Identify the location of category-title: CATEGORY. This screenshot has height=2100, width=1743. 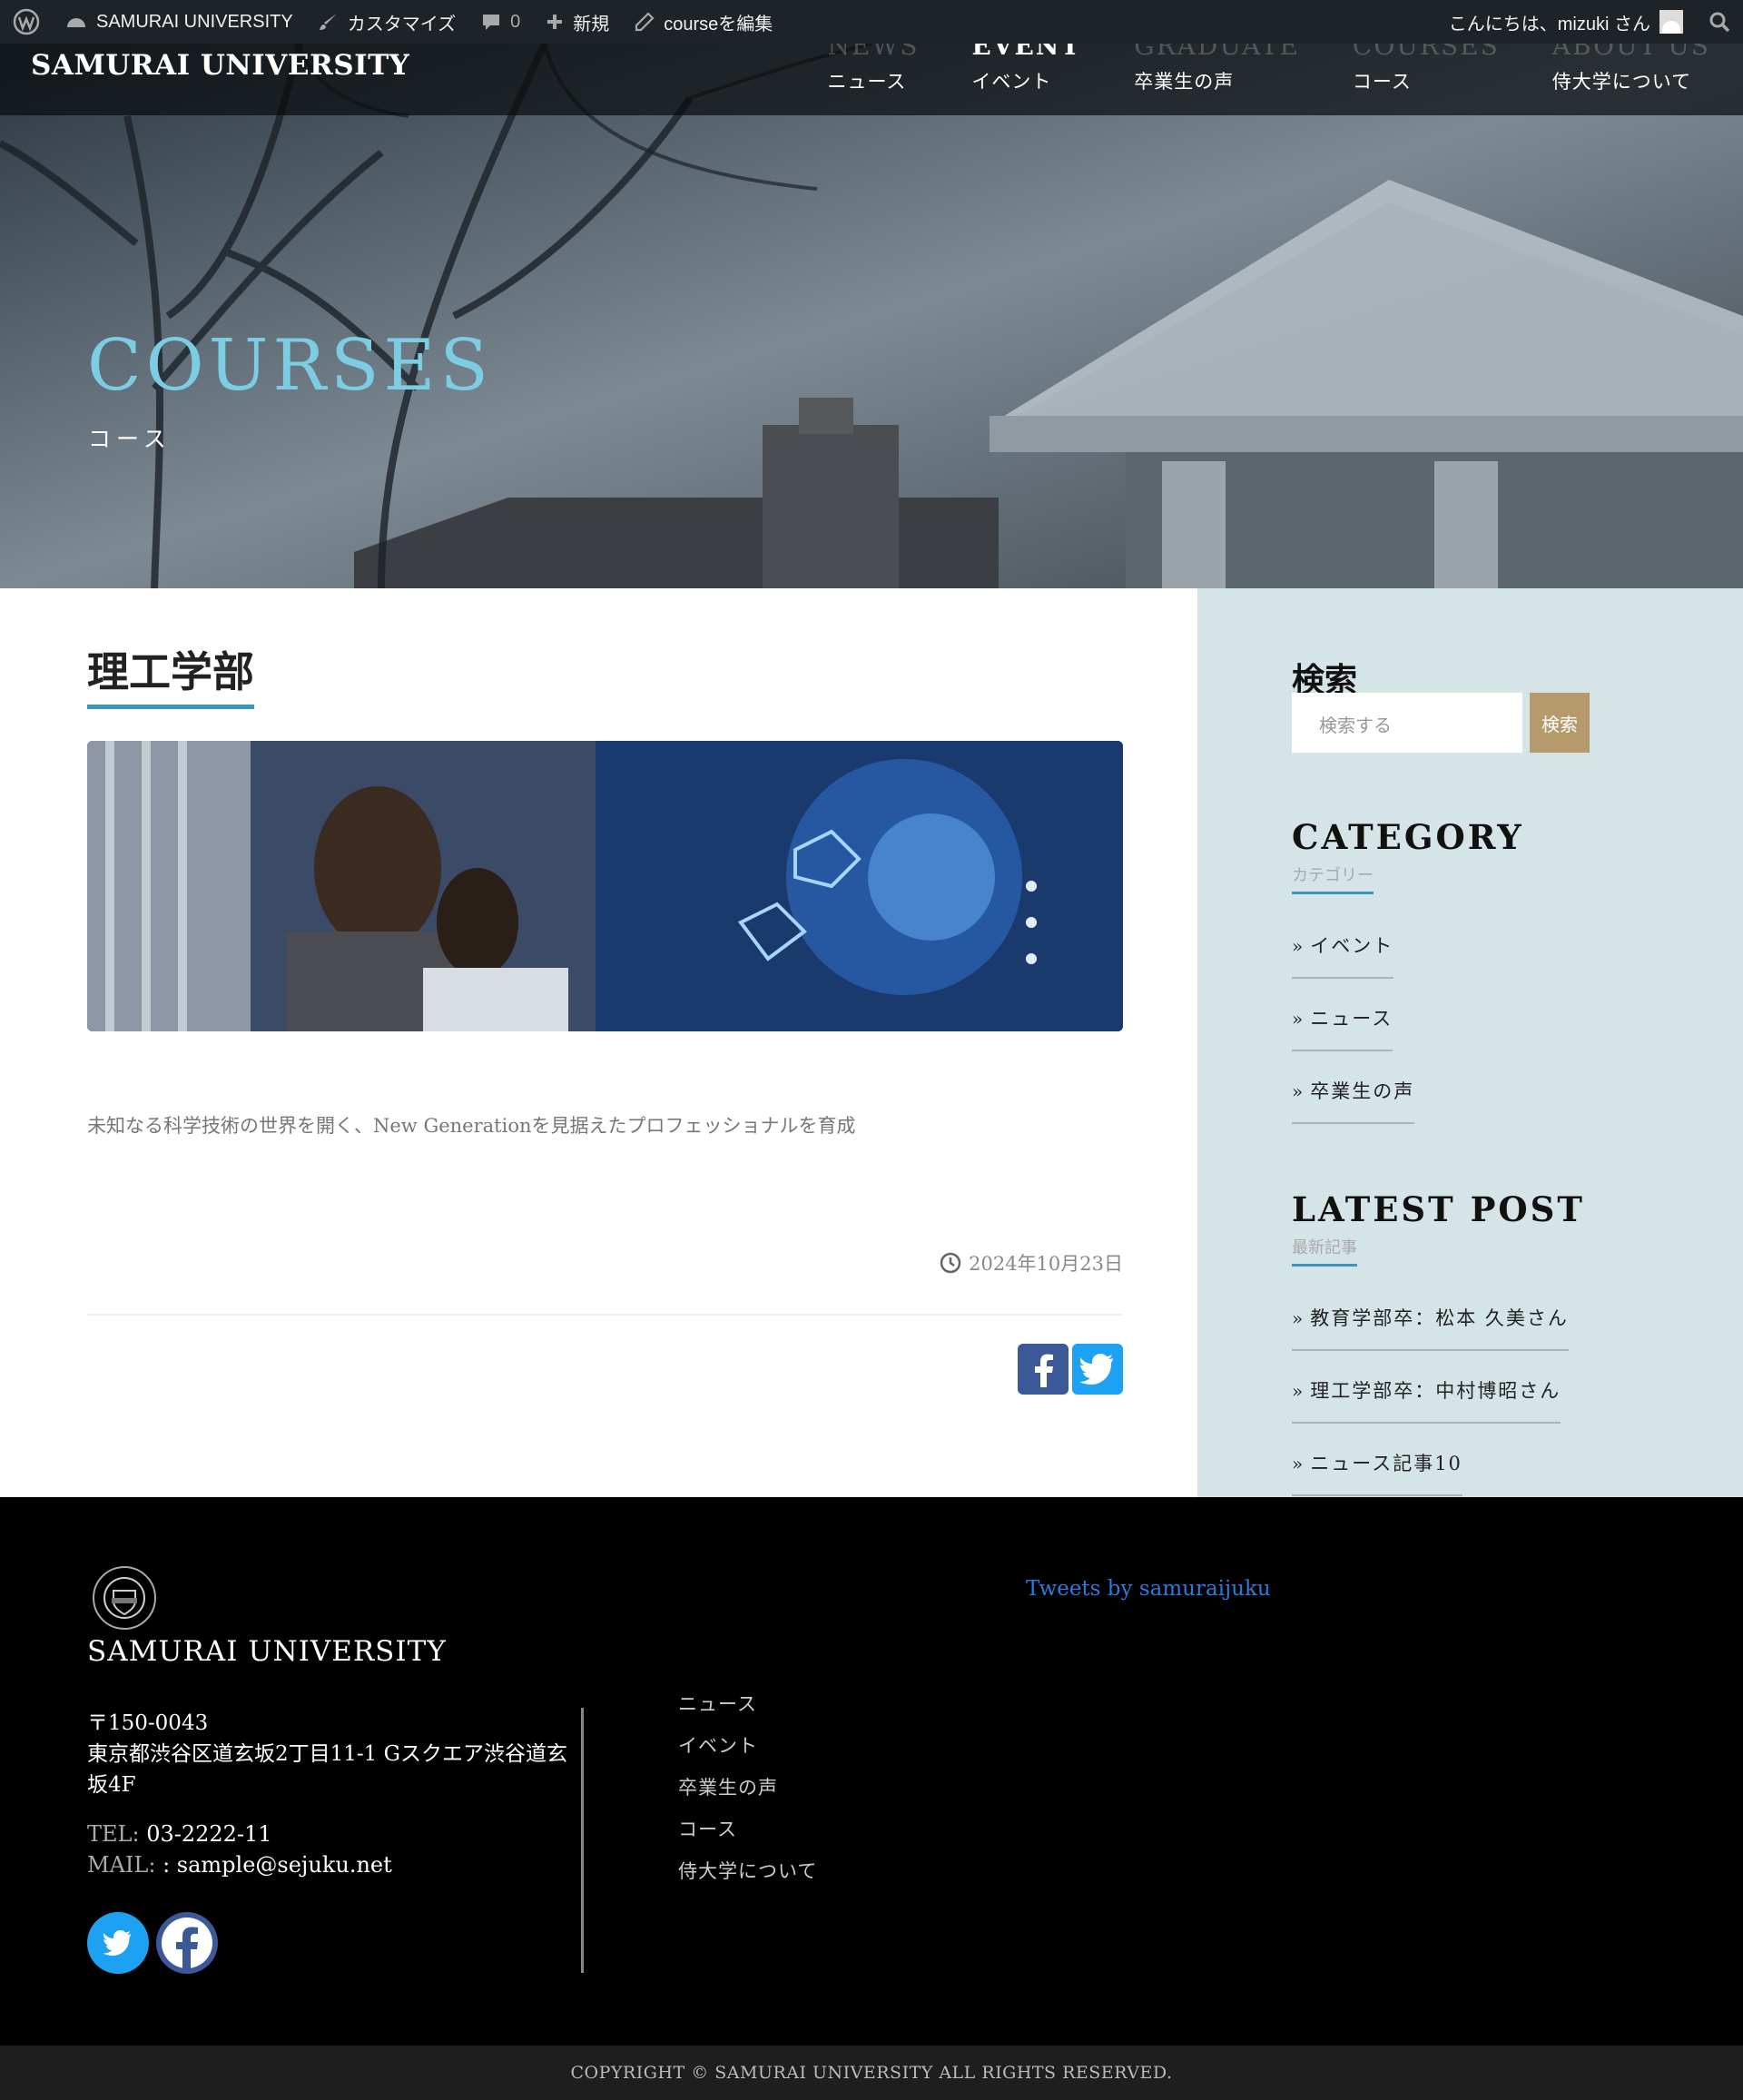
(1408, 837).